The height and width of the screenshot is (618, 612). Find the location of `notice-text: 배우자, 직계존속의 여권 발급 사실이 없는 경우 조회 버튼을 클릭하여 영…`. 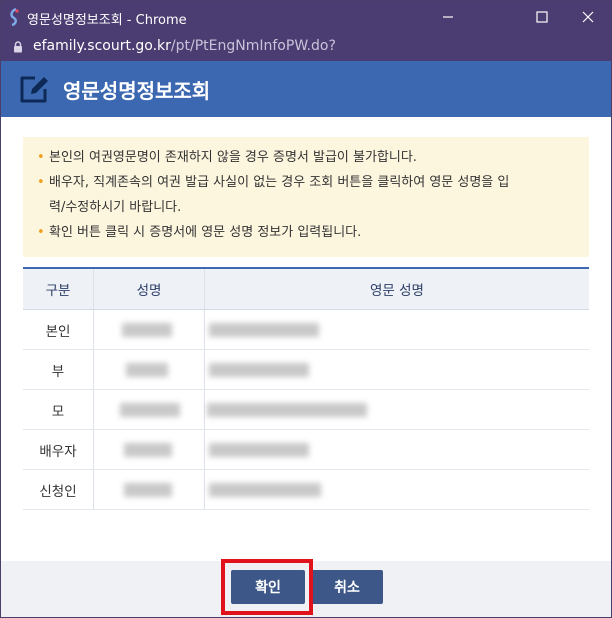

notice-text: 배우자, 직계존속의 여권 발급 사실이 없는 경우 조회 버튼을 클릭하여 영… is located at coordinates (279, 182).